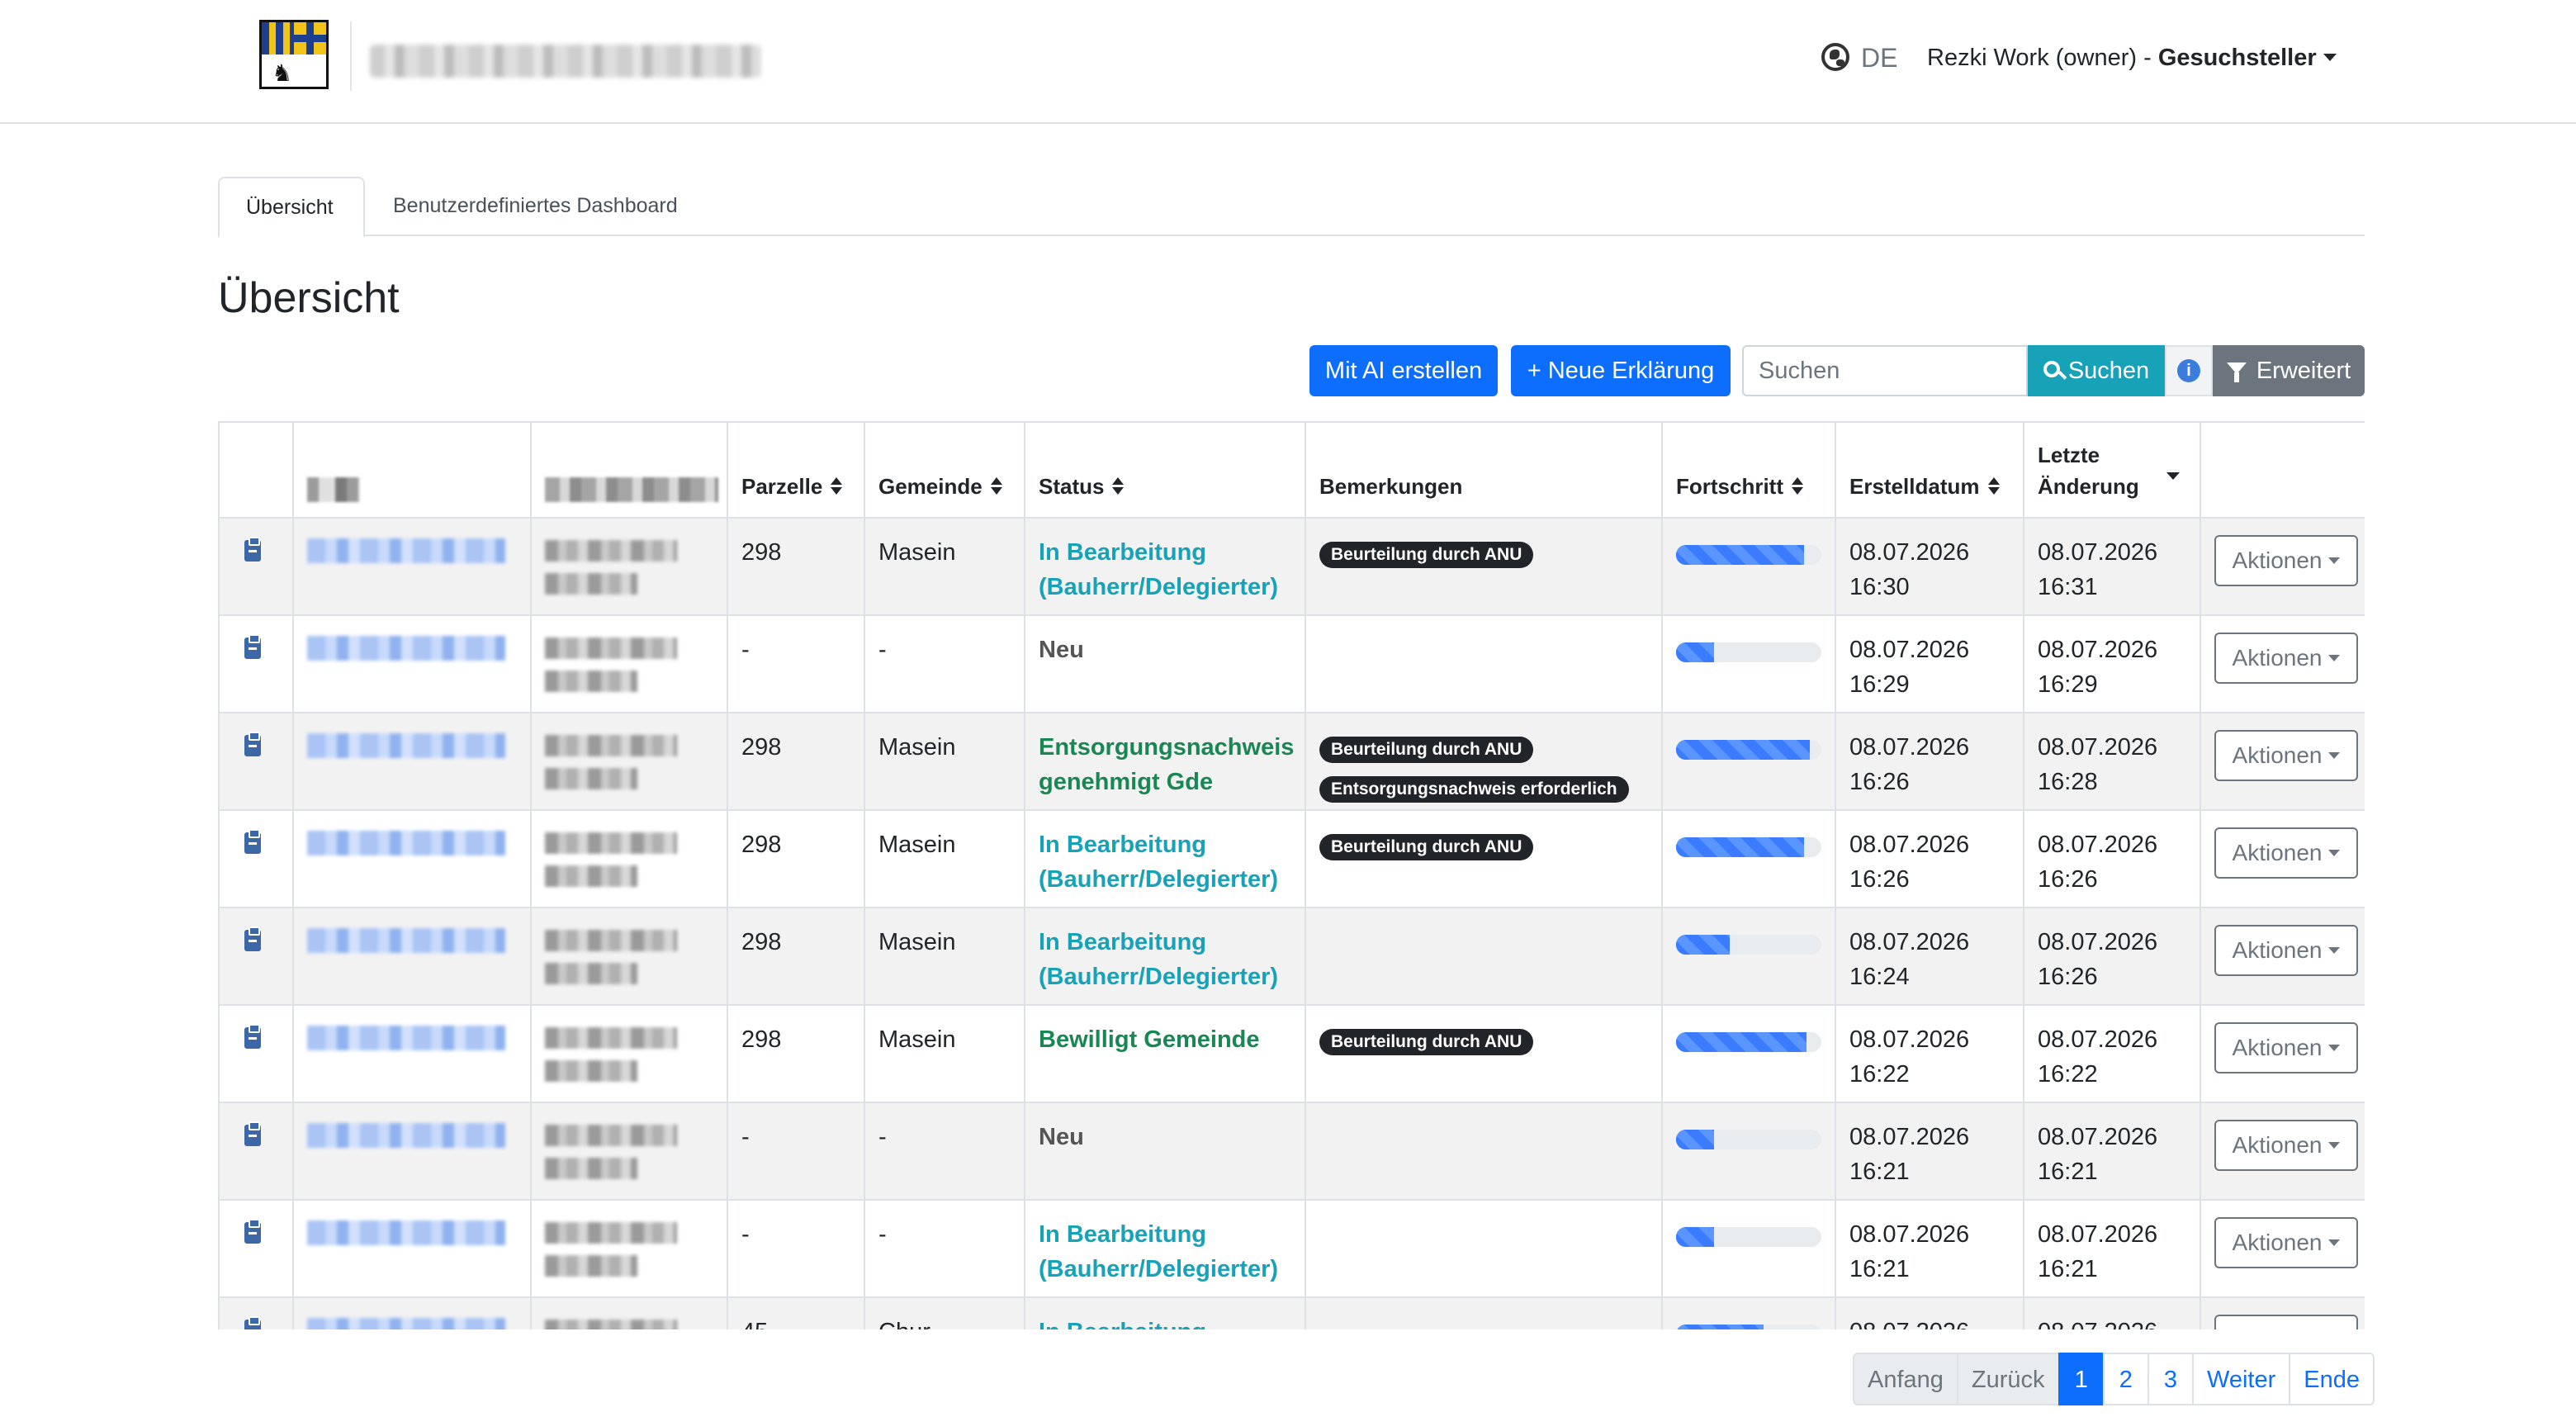 This screenshot has height=1417, width=2576. Describe the element at coordinates (1391, 487) in the screenshot. I see `col-bemerkungen-label: Bemerkungen` at that location.